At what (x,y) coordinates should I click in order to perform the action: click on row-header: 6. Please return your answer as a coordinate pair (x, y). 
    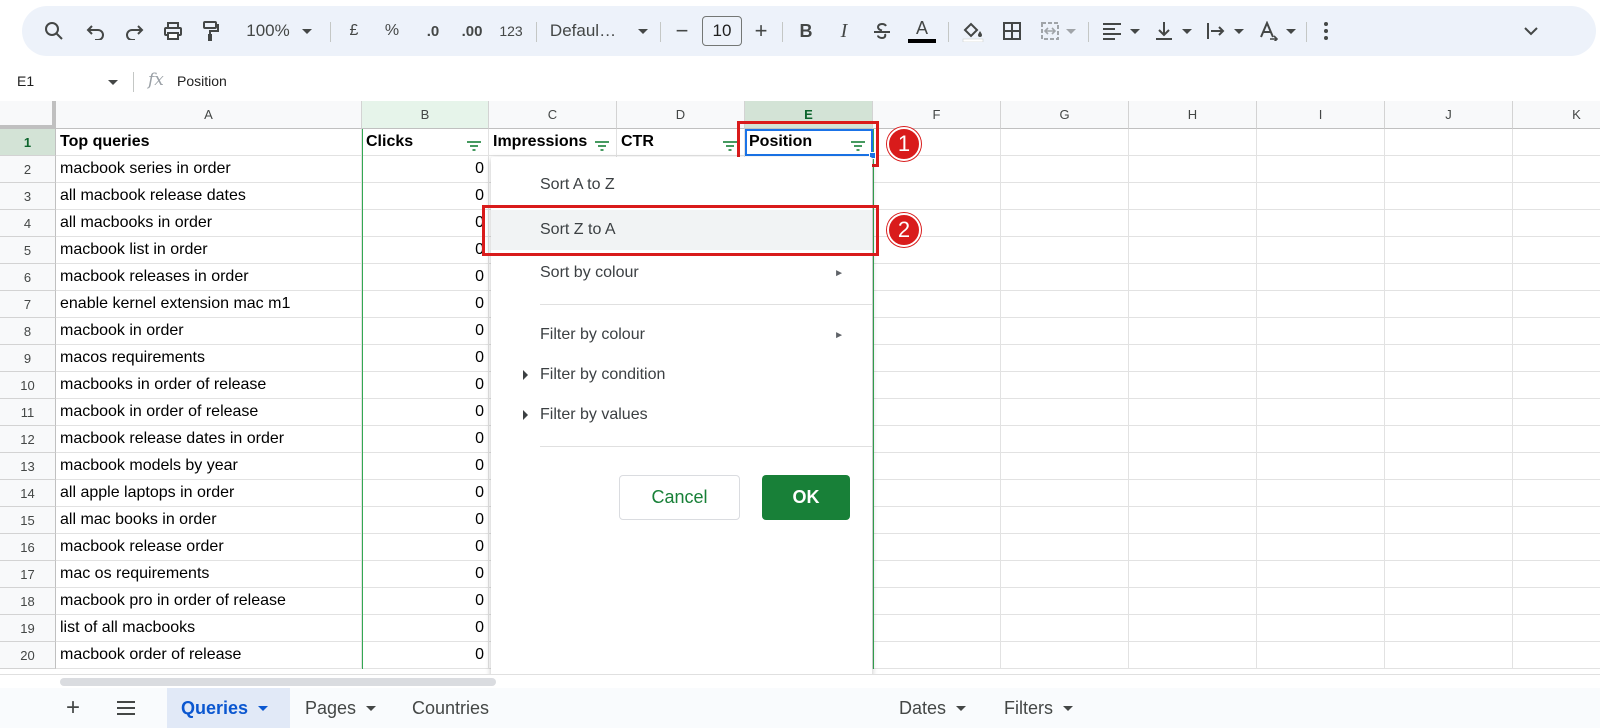
    Looking at the image, I should click on (28, 277).